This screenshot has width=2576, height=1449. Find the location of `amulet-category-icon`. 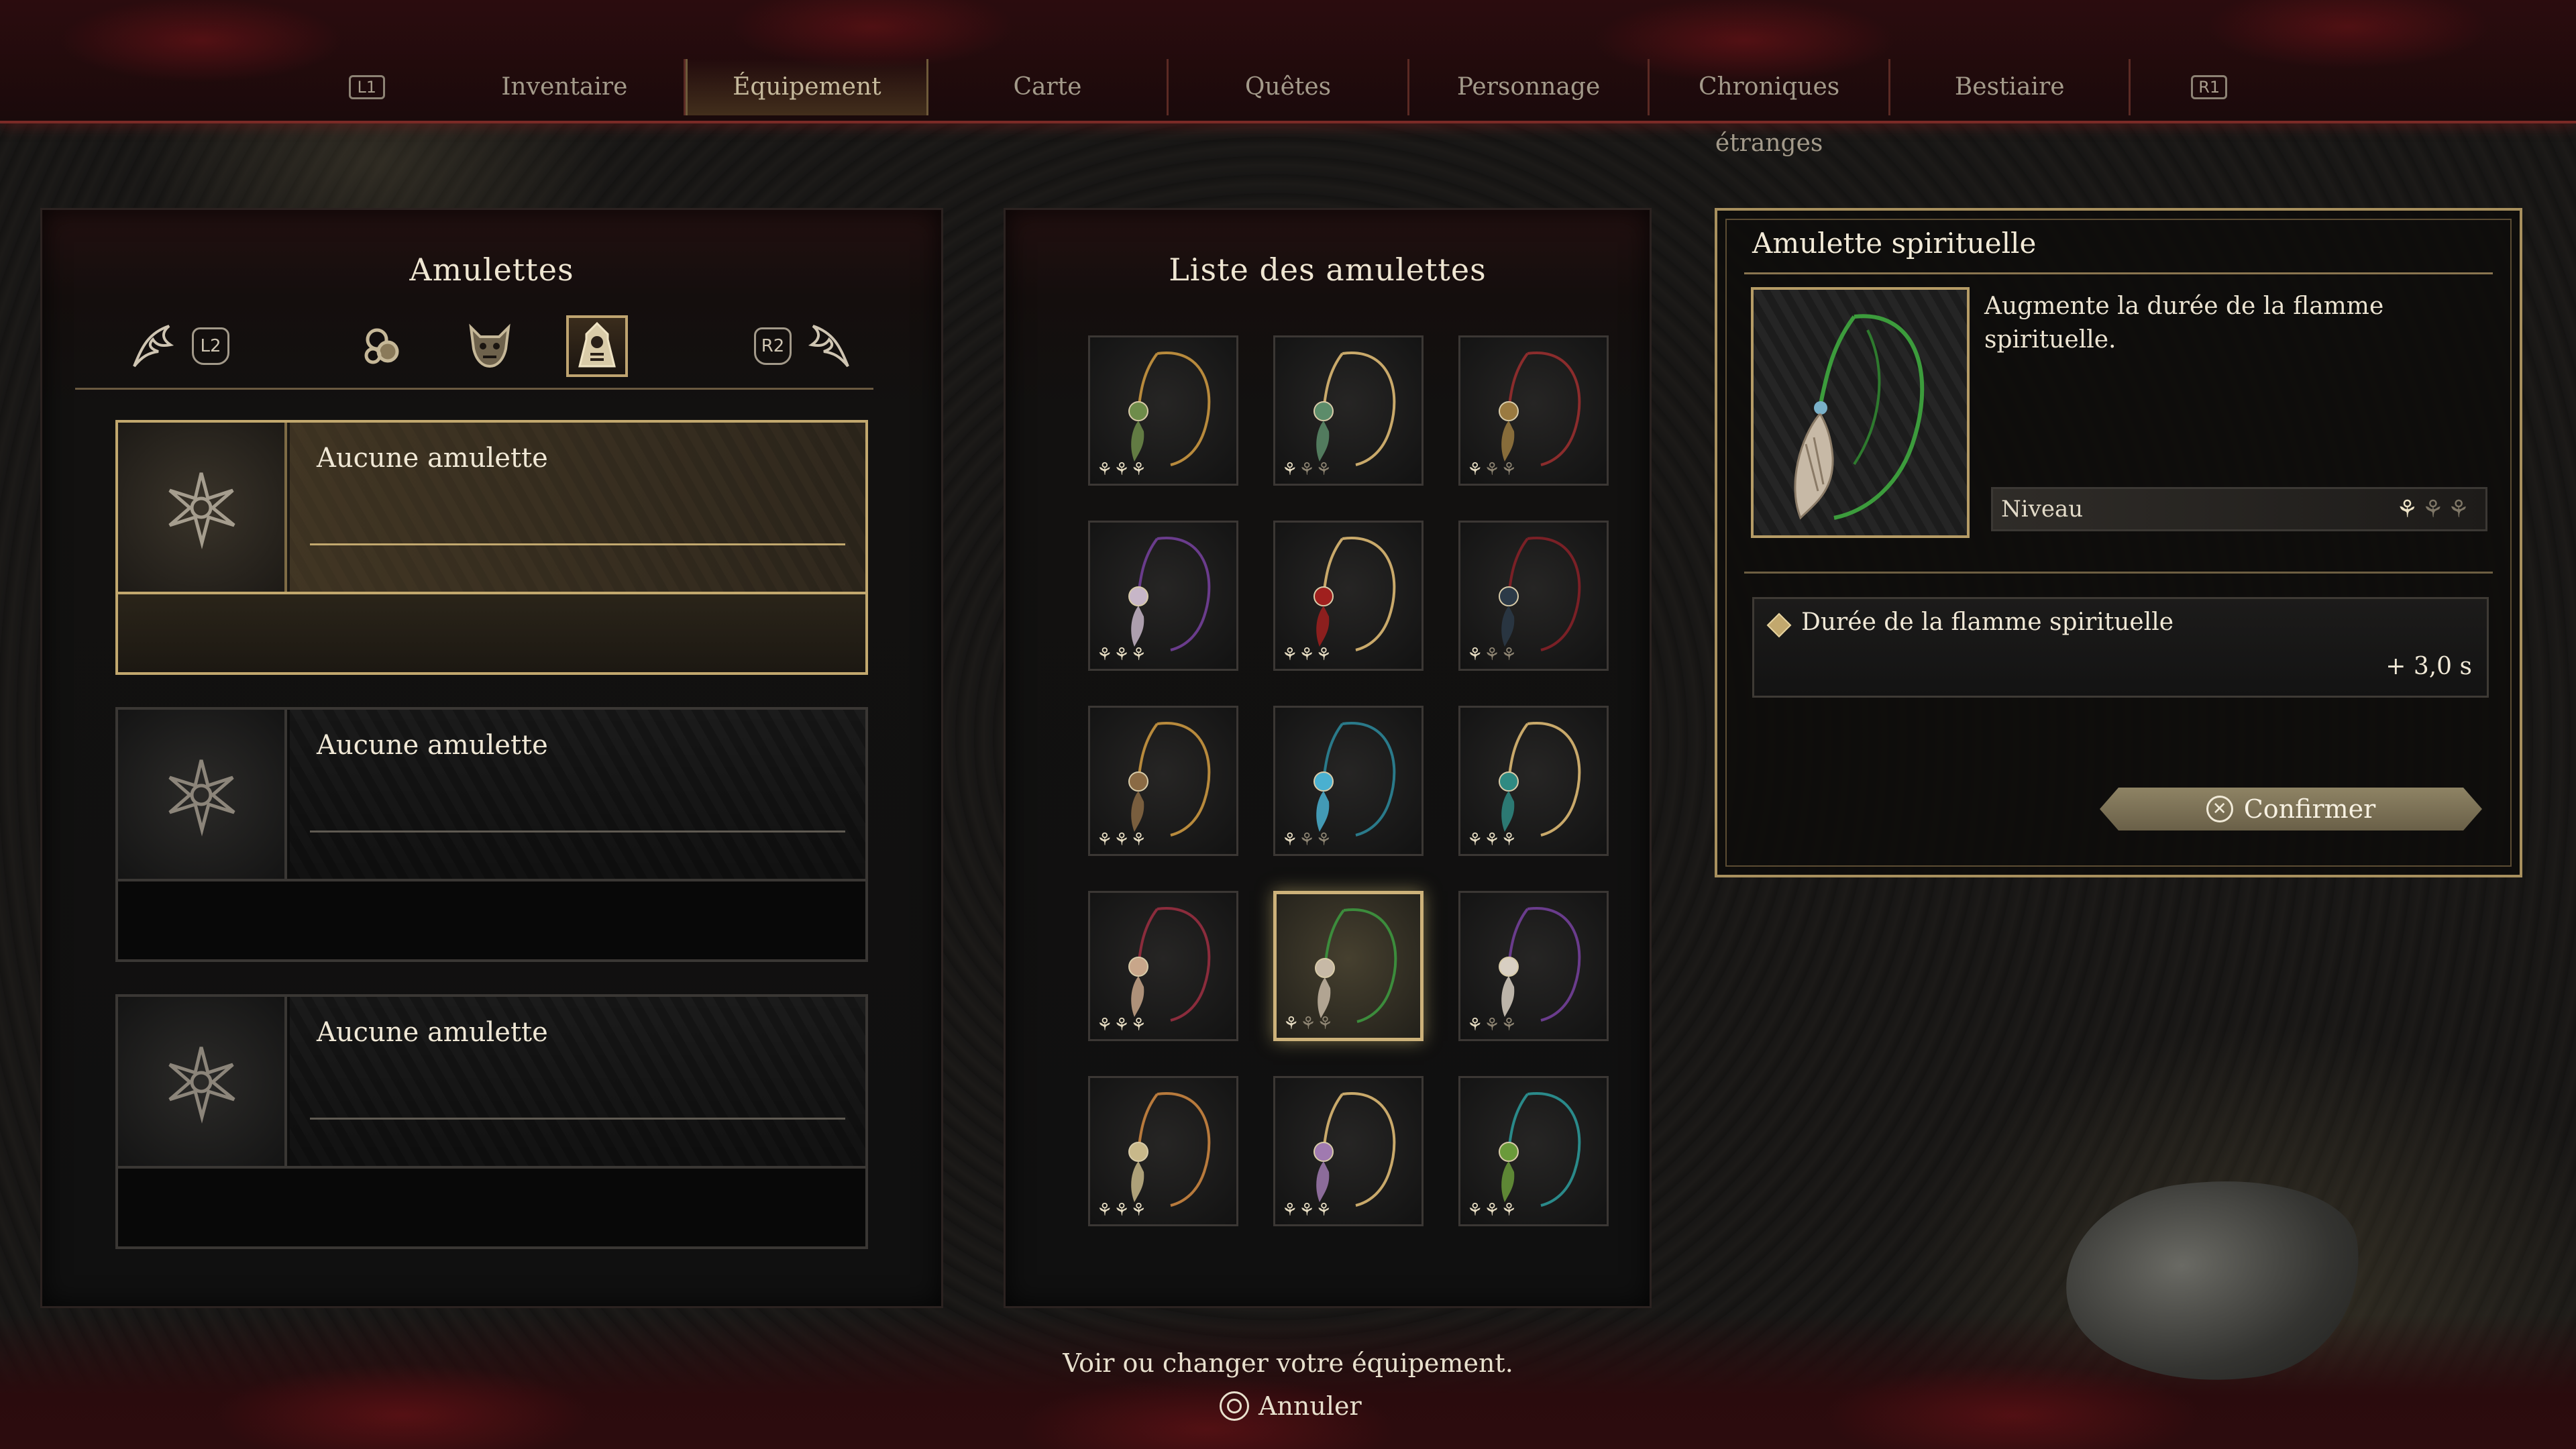

amulet-category-icon is located at coordinates (597, 346).